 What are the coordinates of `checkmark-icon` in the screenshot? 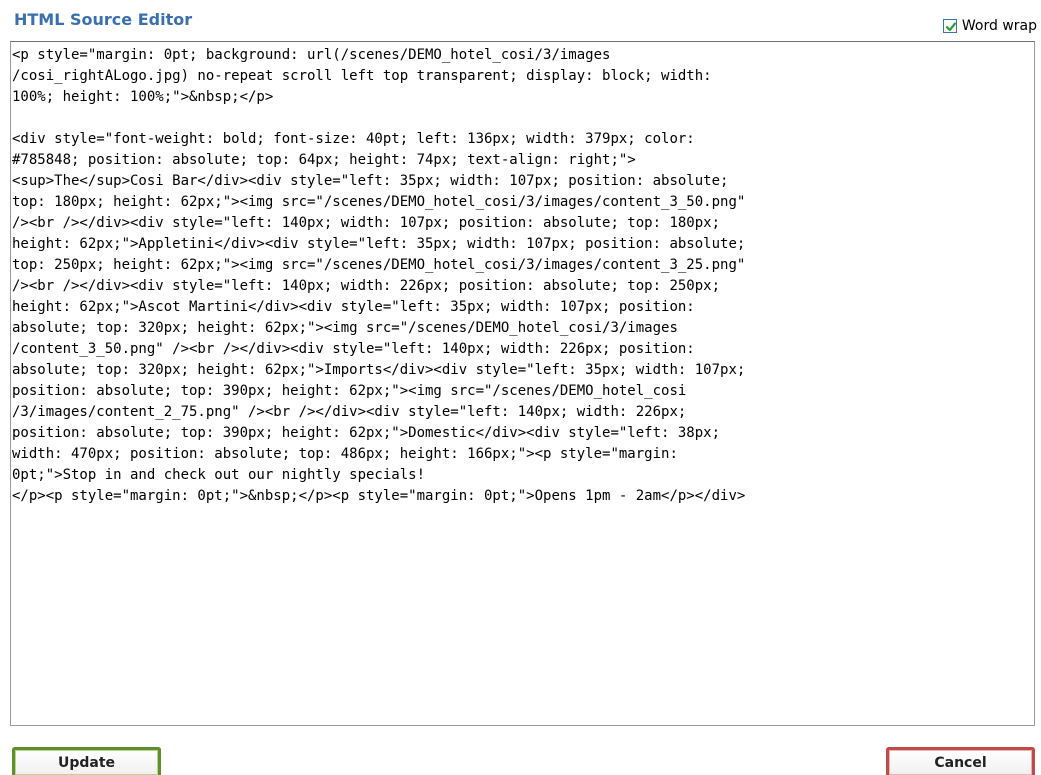 It's located at (950, 27).